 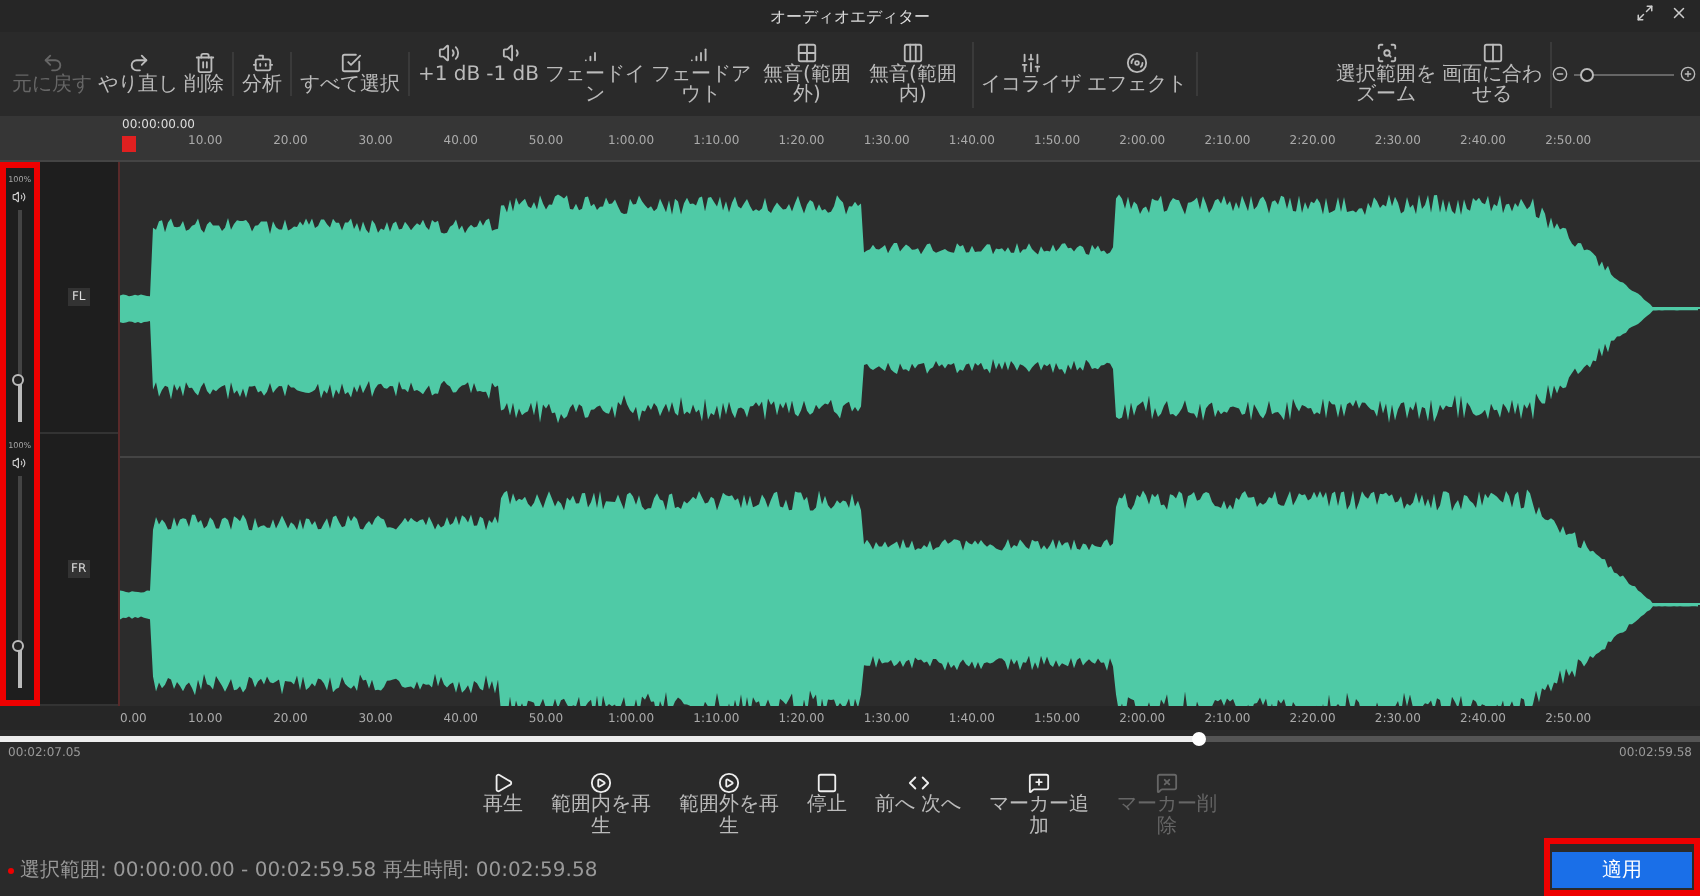 I want to click on columns-icon, so click(x=913, y=52).